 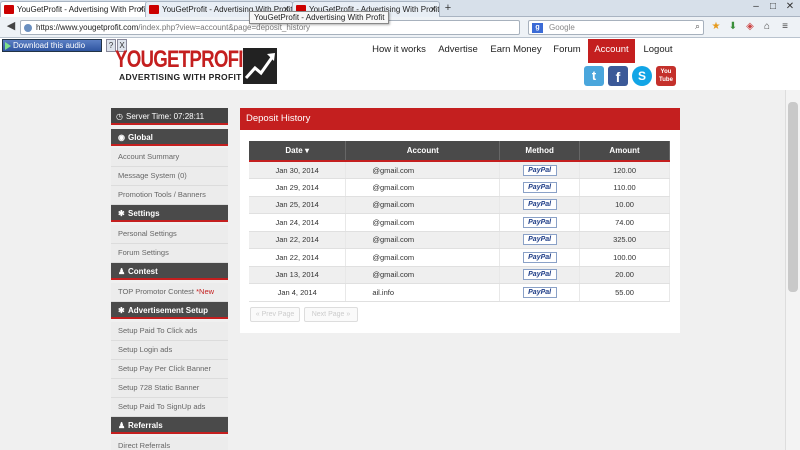 What do you see at coordinates (540, 151) in the screenshot?
I see `column-header-method: Method` at bounding box center [540, 151].